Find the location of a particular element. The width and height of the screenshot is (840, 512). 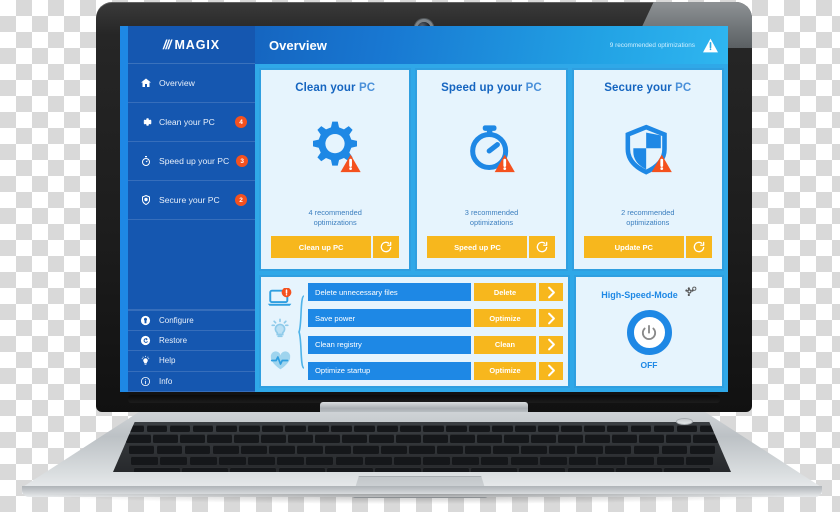

card-speed-recommendation: 3 recommended optimizations is located at coordinates (491, 218).